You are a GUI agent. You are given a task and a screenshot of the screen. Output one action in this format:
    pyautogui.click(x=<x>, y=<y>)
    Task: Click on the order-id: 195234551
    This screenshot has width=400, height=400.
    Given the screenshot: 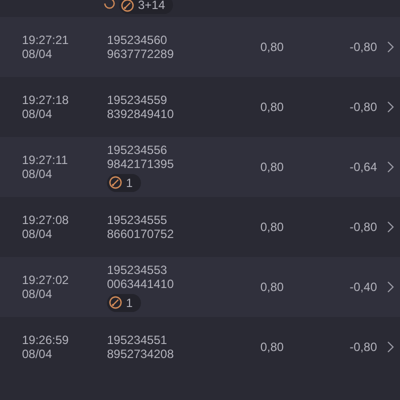 What is the action you would take?
    pyautogui.click(x=137, y=340)
    